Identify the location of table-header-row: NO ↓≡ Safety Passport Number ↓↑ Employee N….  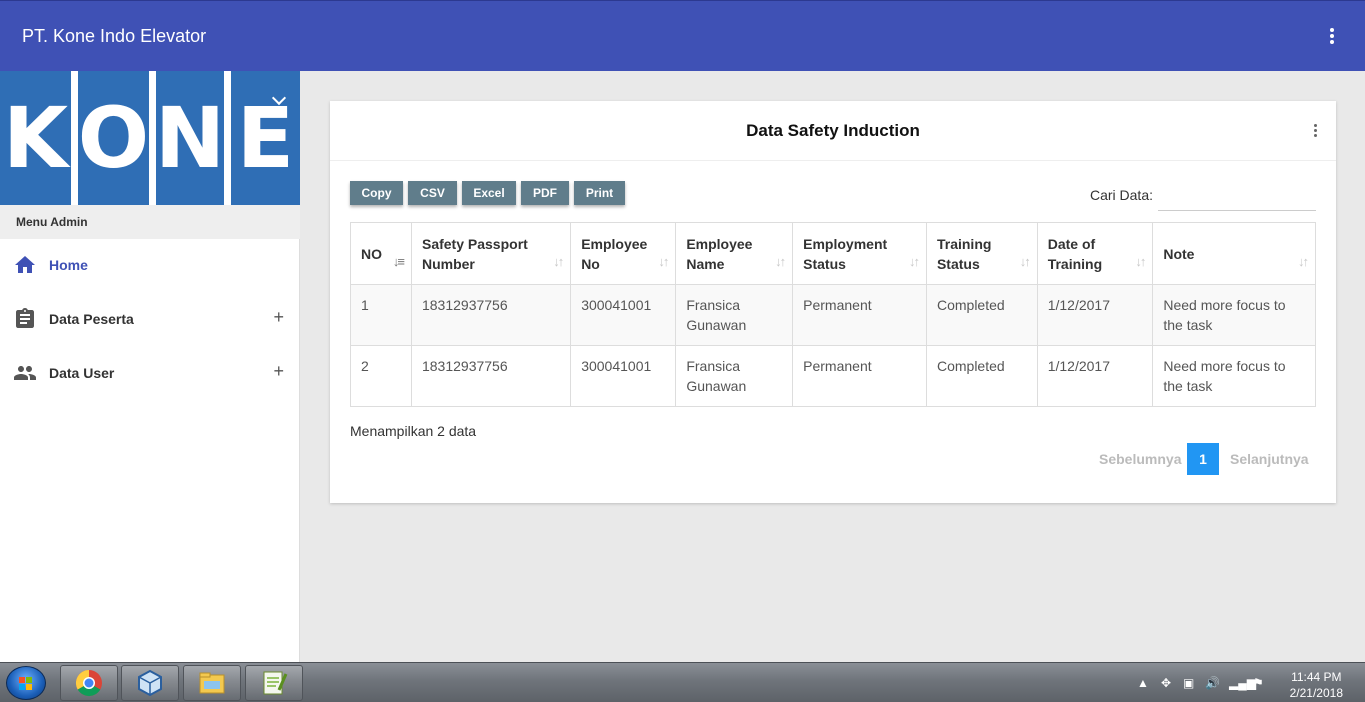
(833, 253).